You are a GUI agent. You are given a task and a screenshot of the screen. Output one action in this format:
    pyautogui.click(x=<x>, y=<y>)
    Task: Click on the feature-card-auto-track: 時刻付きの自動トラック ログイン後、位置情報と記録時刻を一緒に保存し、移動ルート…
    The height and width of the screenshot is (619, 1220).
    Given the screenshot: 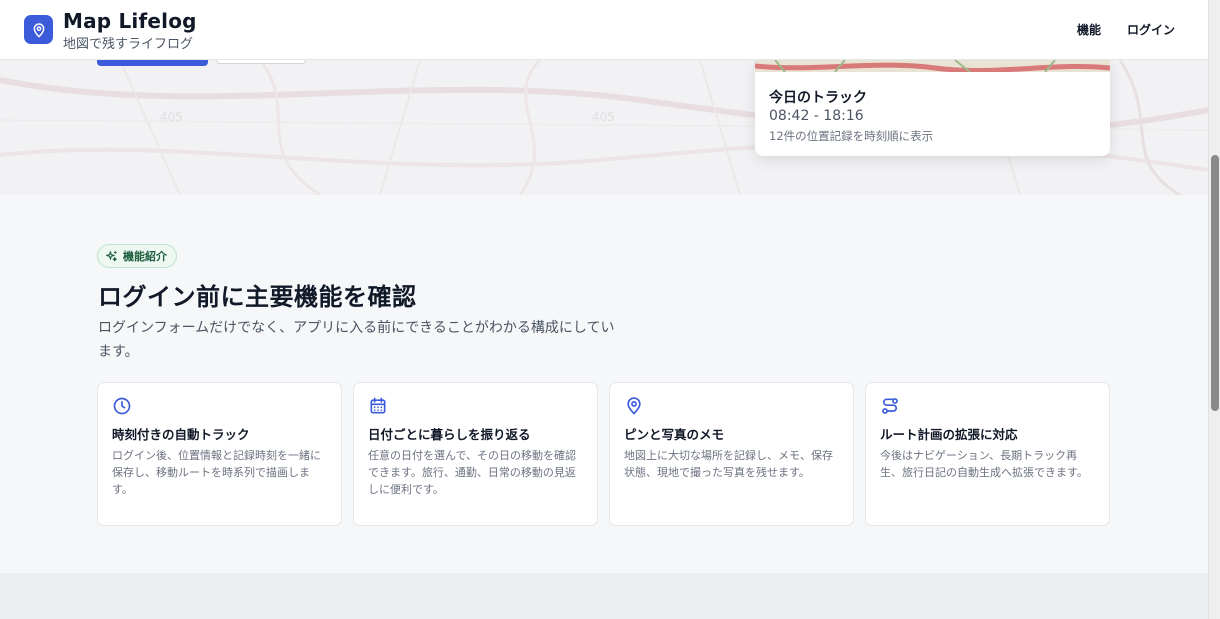 What is the action you would take?
    pyautogui.click(x=219, y=454)
    